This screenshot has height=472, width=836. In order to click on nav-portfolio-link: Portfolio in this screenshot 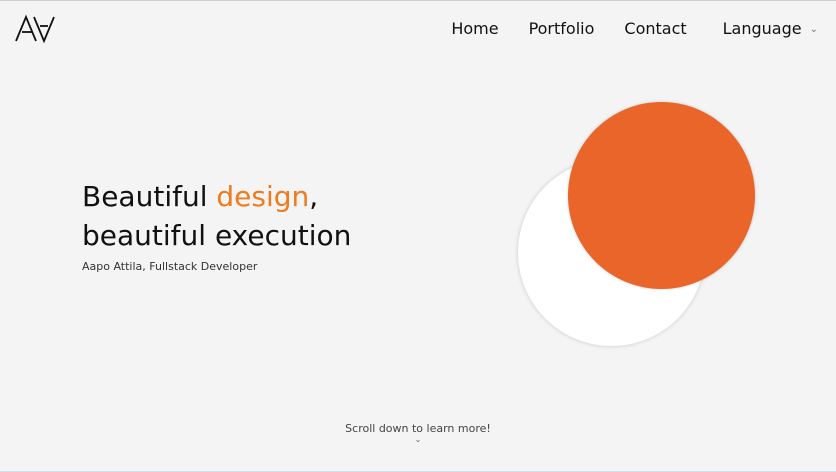, I will do `click(562, 29)`.